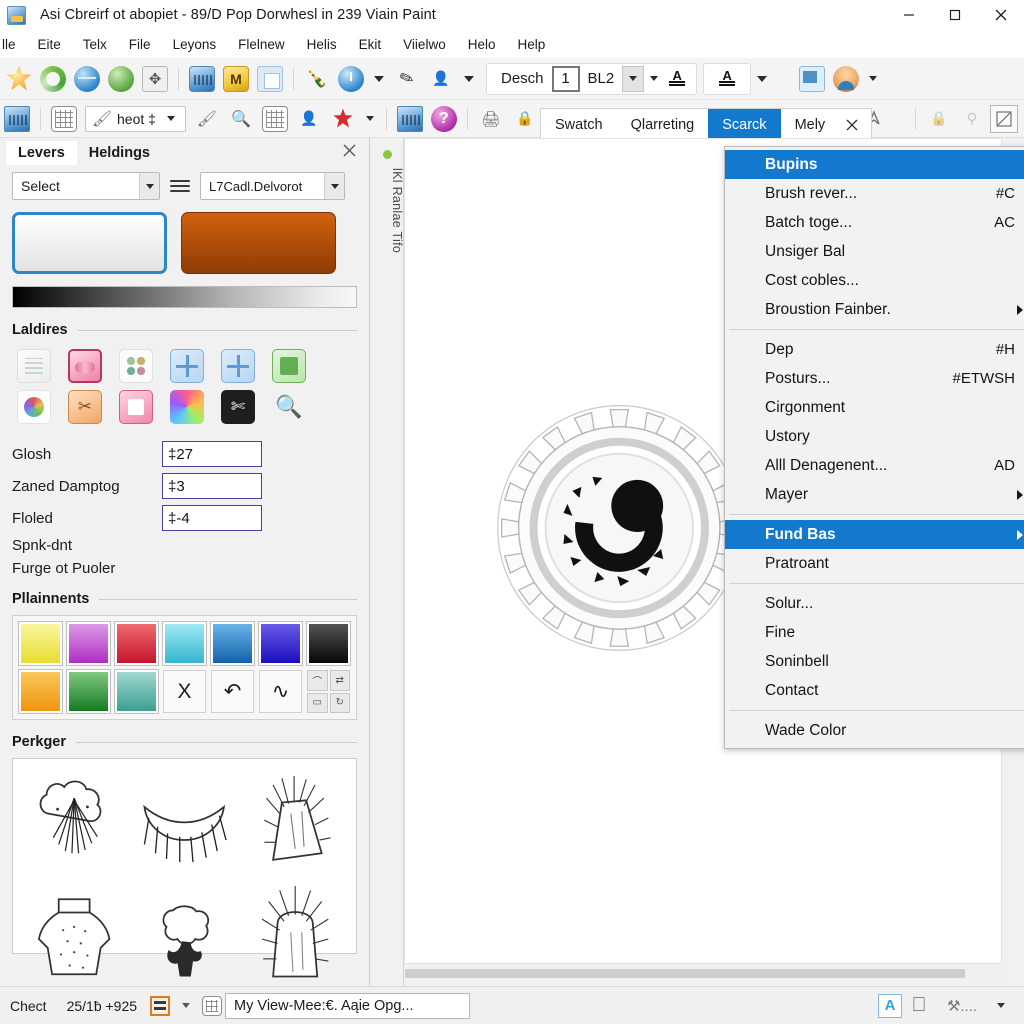  I want to click on monitor-icon, so click(812, 79).